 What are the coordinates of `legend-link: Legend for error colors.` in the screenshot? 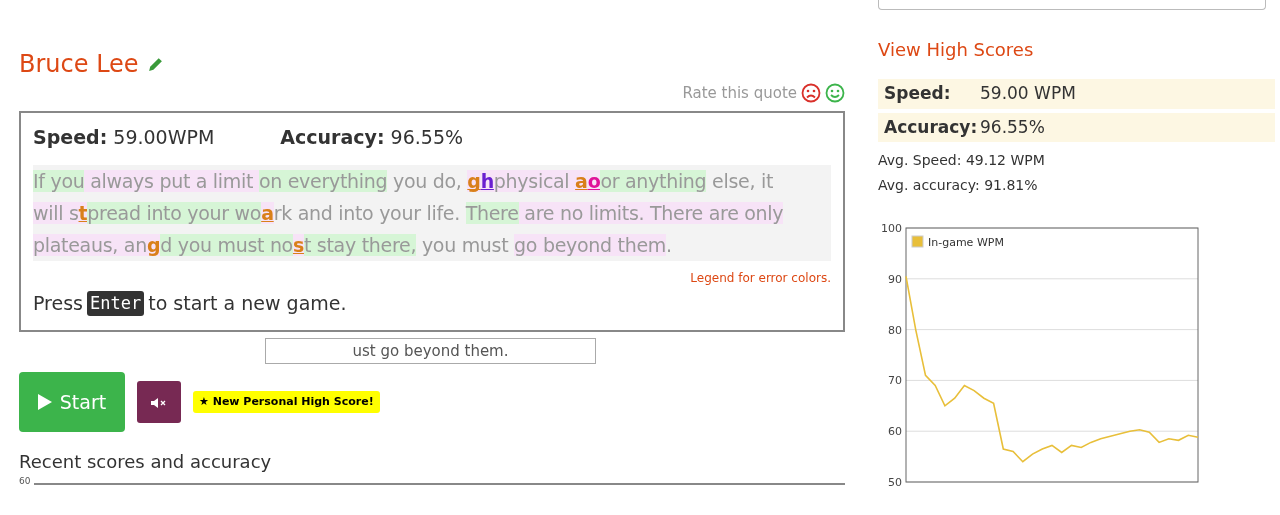 It's located at (760, 278).